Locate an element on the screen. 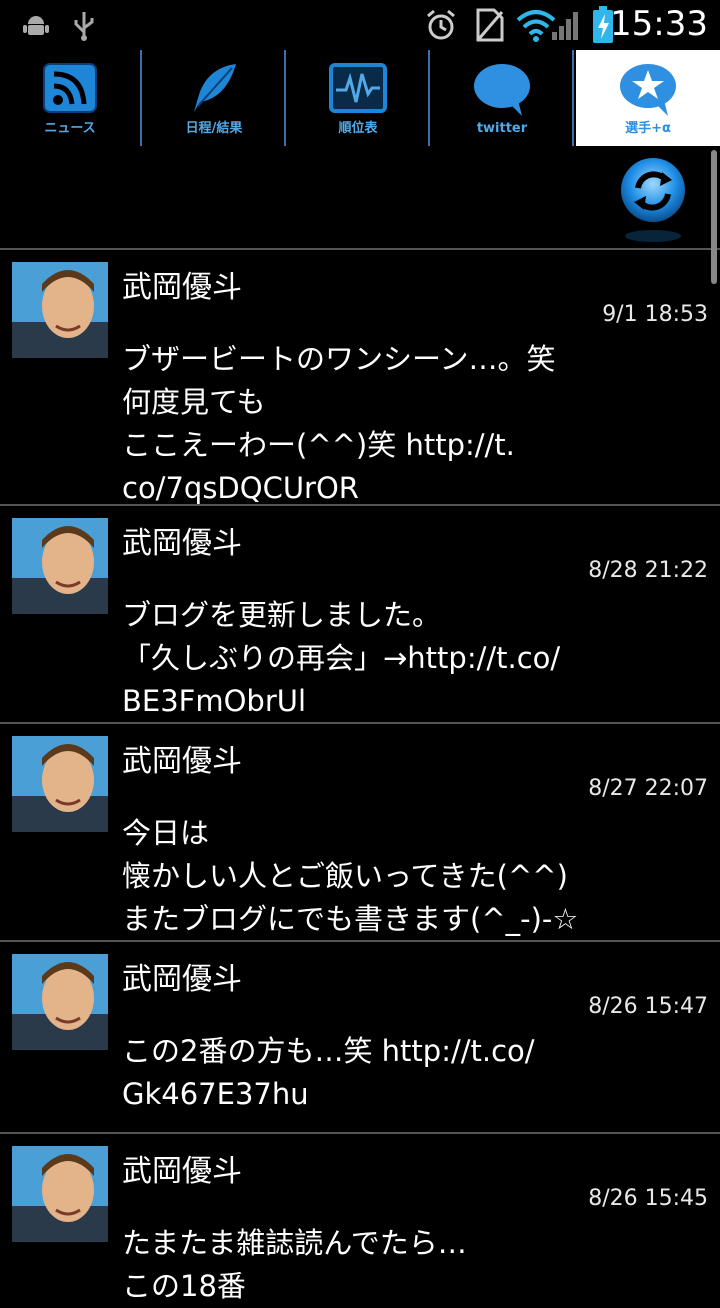 This screenshot has height=1308, width=720. tab-bar: ニュース 日程/結果 順位表 twitter 選手+α is located at coordinates (360, 100).